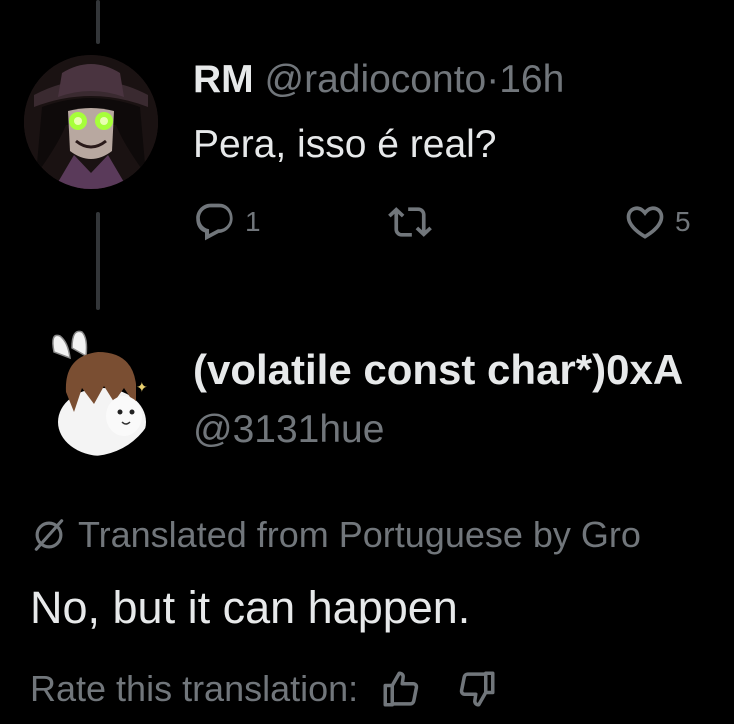 The height and width of the screenshot is (724, 734). I want to click on thumbs-down-icon, so click(477, 689).